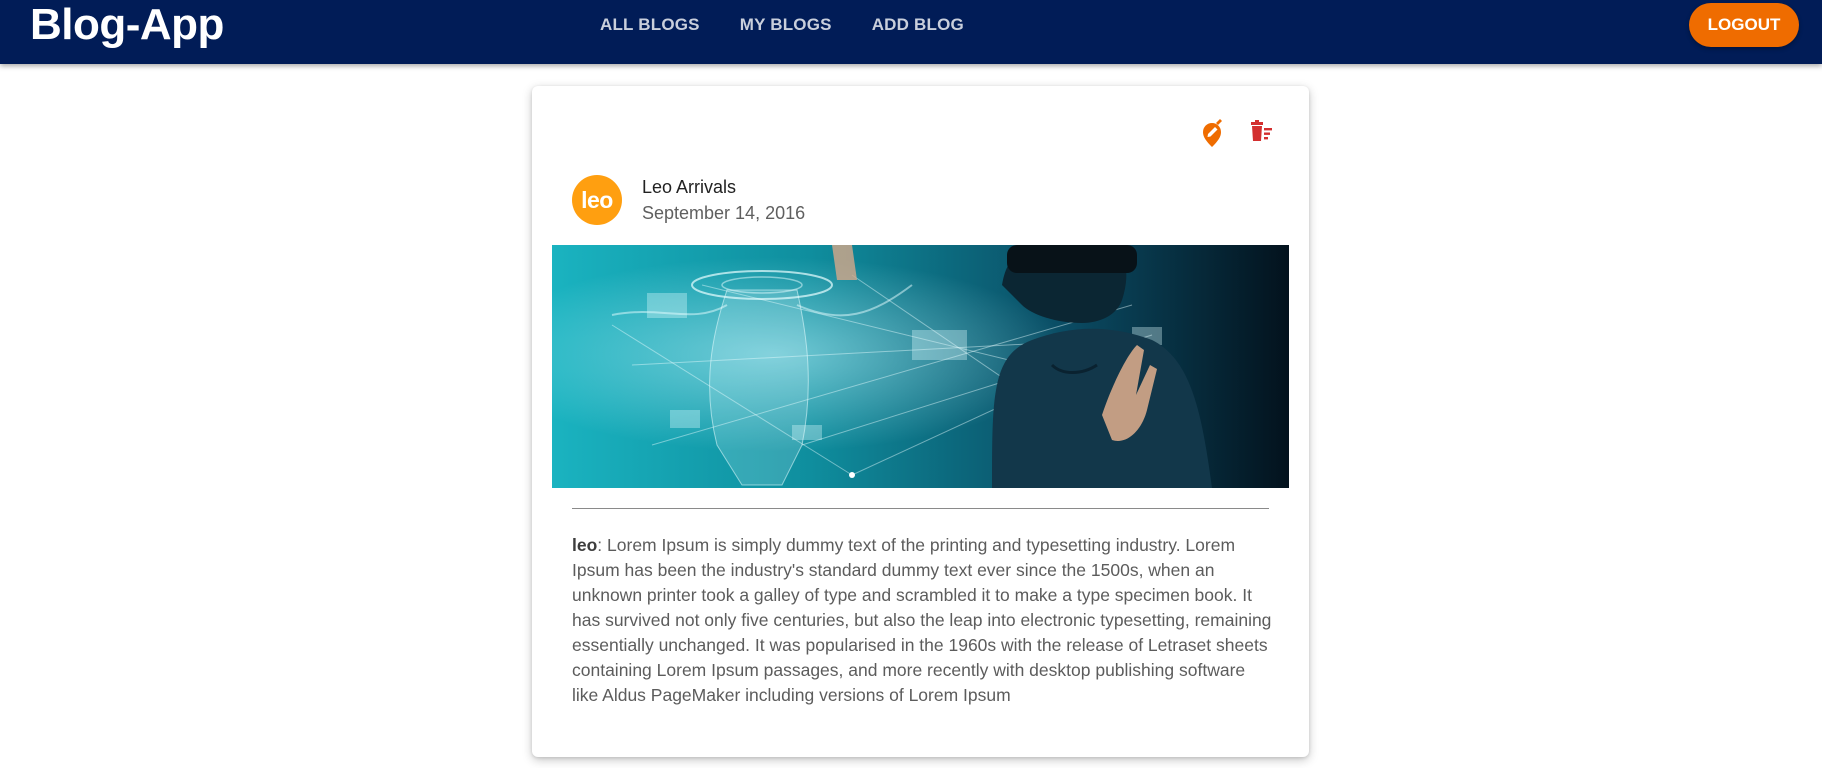 Image resolution: width=1822 pixels, height=768 pixels. I want to click on avatar: leo, so click(597, 200).